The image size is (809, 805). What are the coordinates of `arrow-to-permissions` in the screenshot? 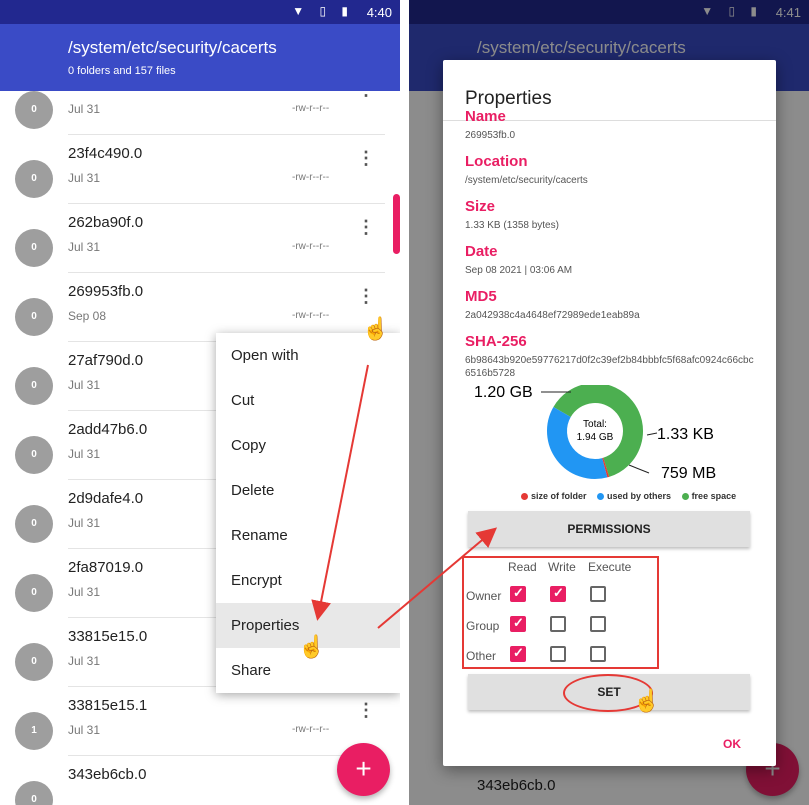 It's located at (437, 578).